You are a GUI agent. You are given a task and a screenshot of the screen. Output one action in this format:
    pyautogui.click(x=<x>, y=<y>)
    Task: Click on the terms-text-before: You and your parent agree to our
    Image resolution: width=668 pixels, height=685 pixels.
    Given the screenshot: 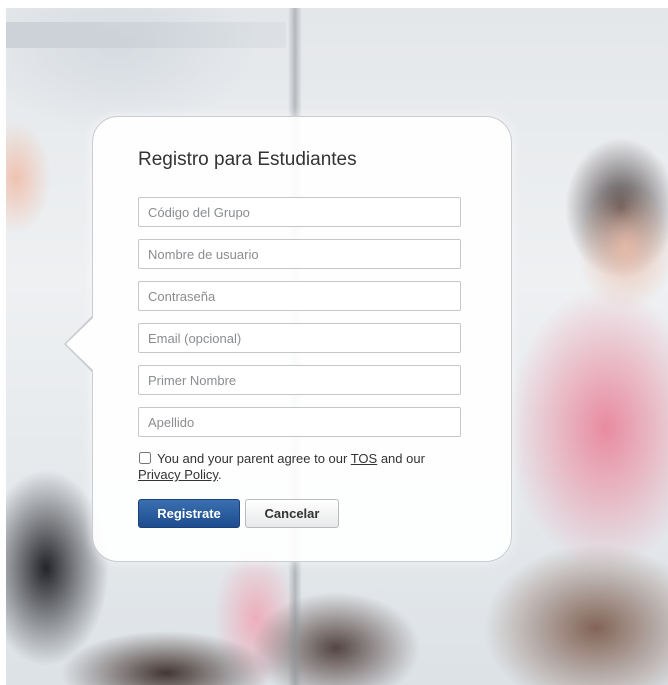 What is the action you would take?
    pyautogui.click(x=254, y=458)
    